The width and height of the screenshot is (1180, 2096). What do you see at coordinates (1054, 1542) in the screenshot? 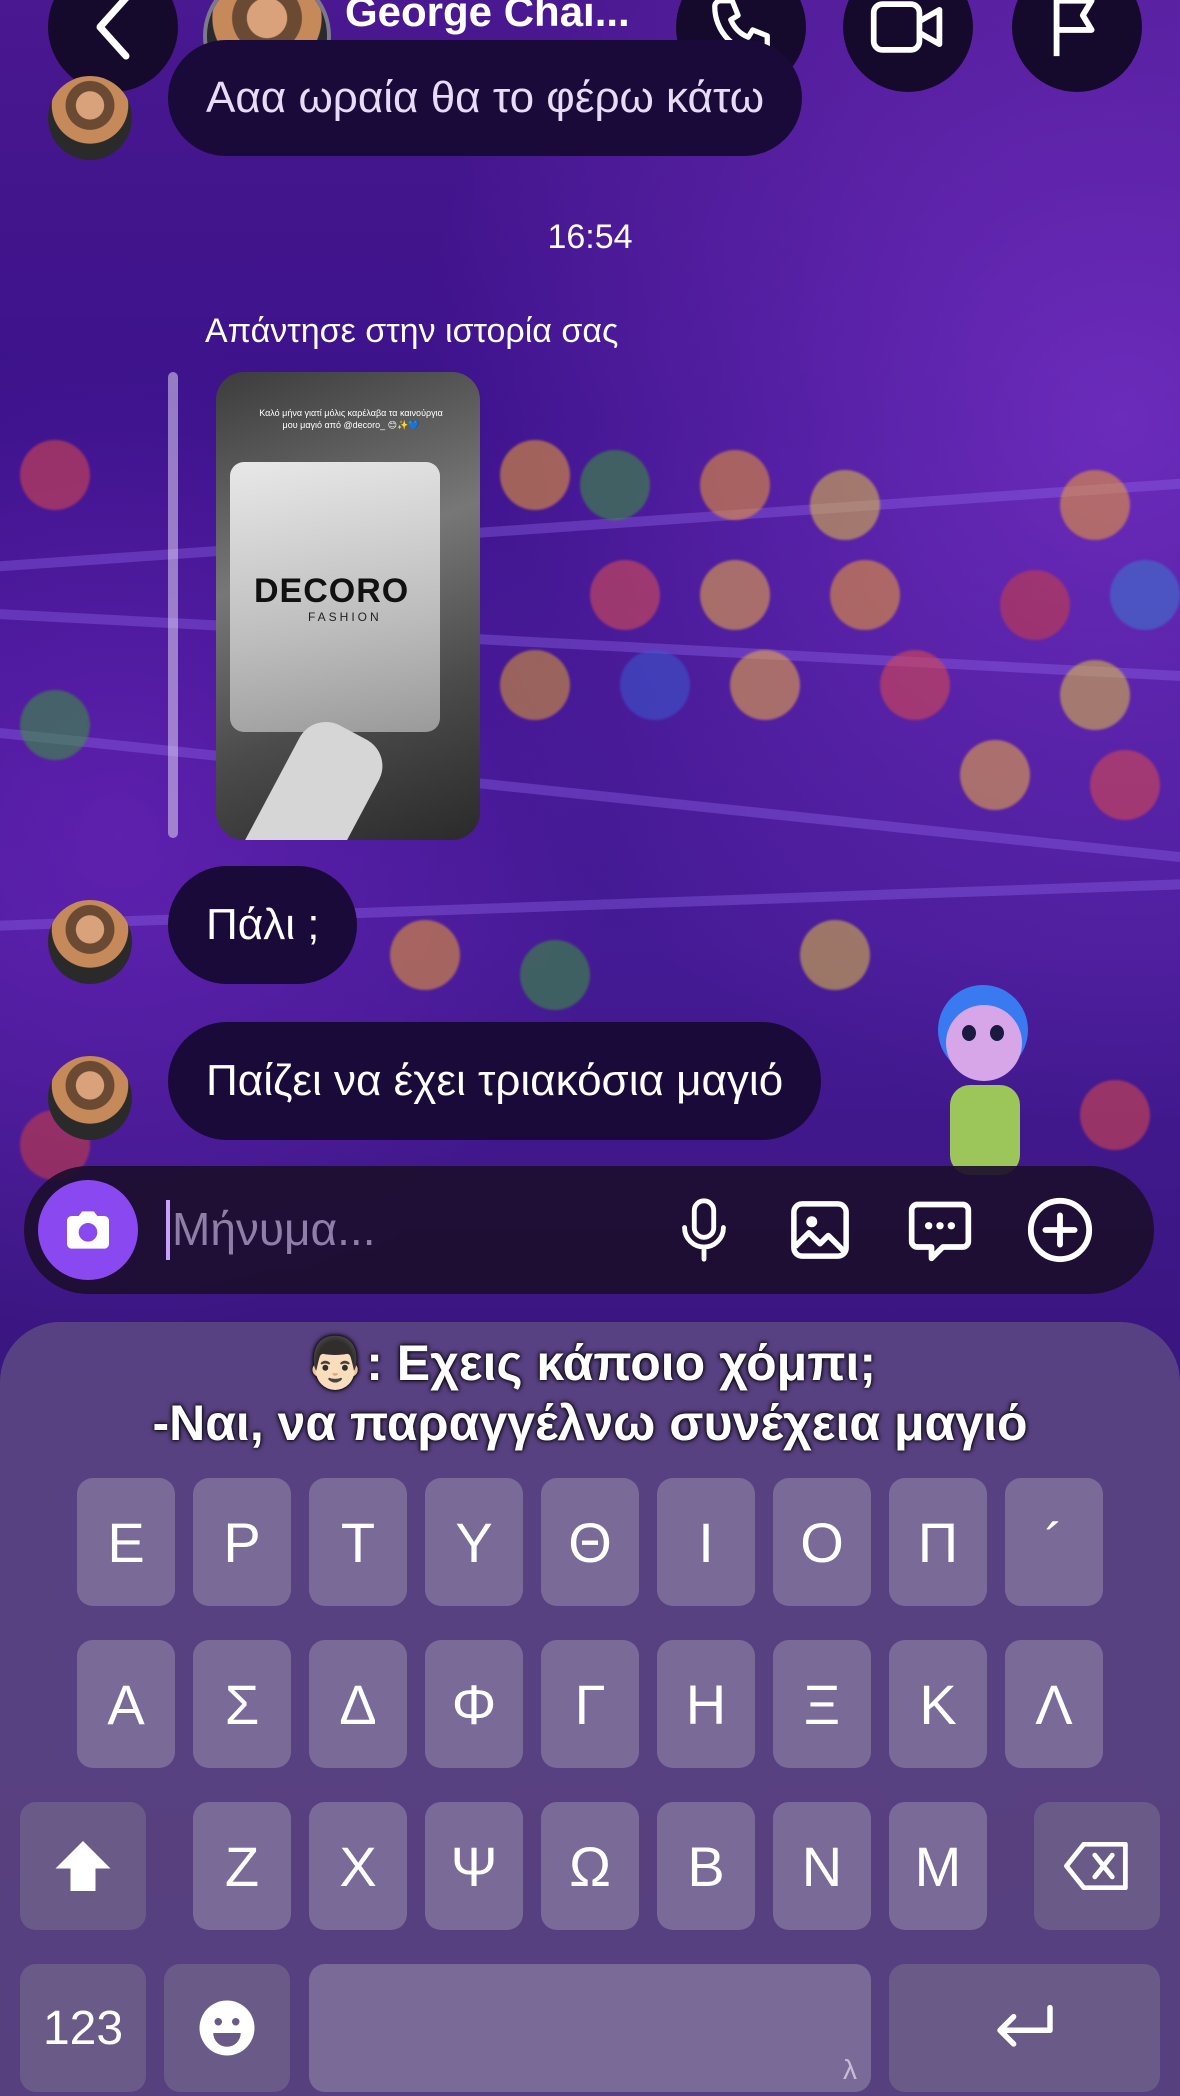
I see `key: ´` at bounding box center [1054, 1542].